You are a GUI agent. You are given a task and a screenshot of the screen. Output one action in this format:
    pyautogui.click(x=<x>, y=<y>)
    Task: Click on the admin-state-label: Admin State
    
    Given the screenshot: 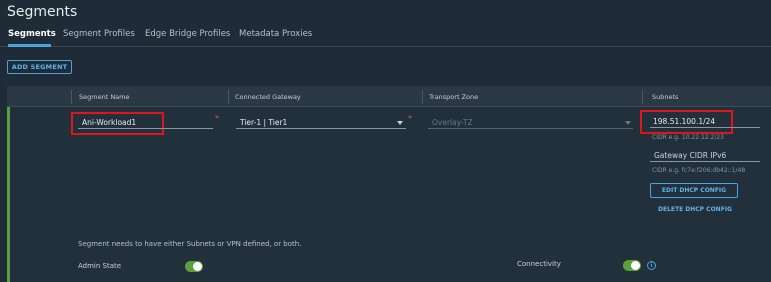 What is the action you would take?
    pyautogui.click(x=100, y=266)
    